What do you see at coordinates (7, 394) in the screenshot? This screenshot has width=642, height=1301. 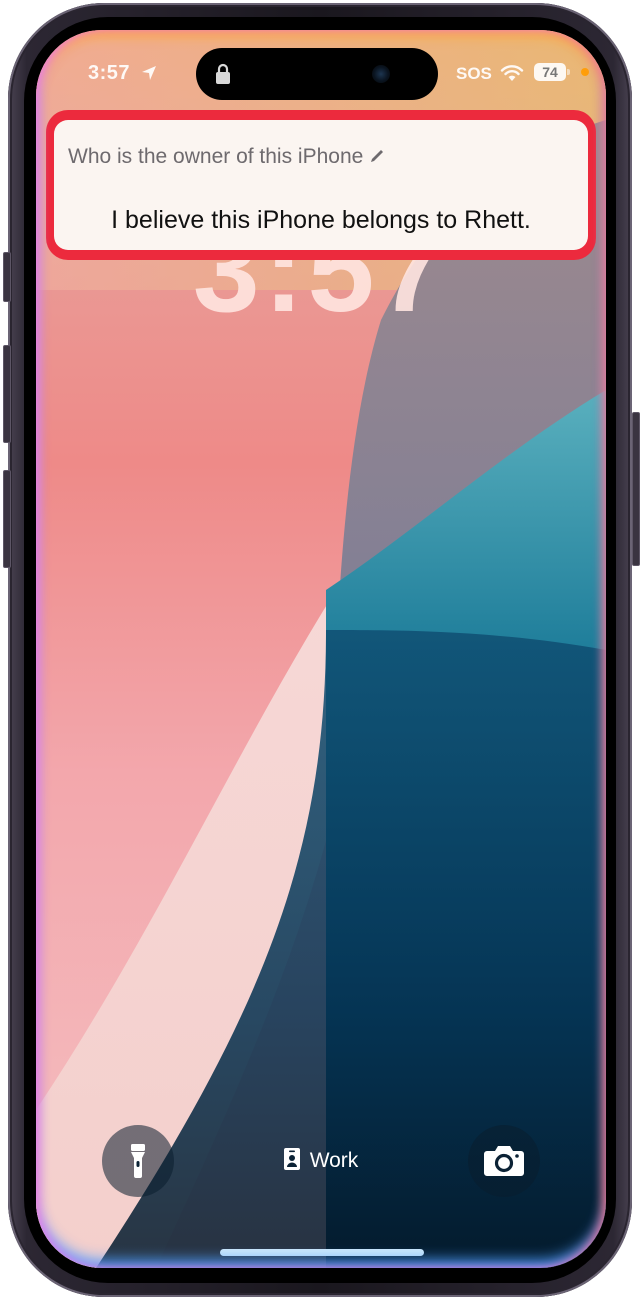 I see `volume-up-button` at bounding box center [7, 394].